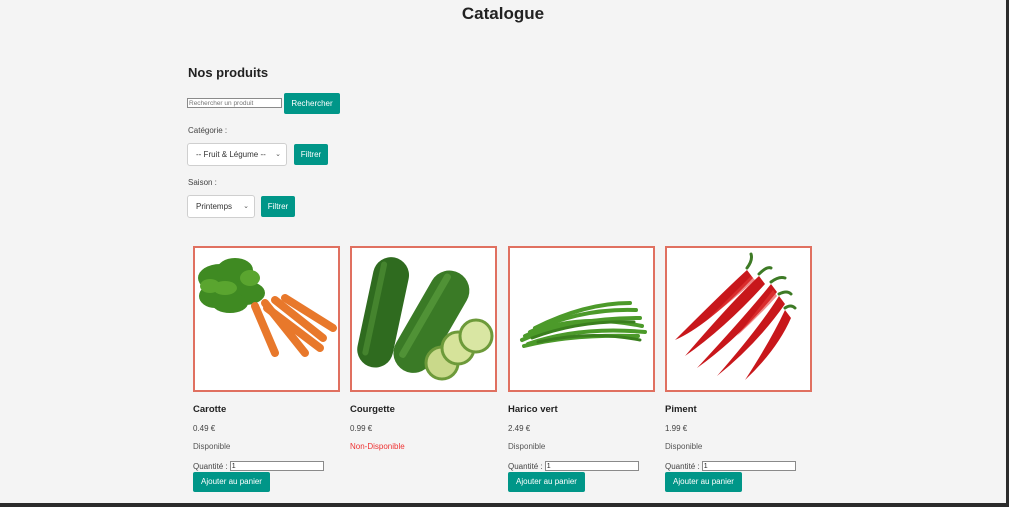  Describe the element at coordinates (228, 72) in the screenshot. I see `section-title: Nos produits` at that location.